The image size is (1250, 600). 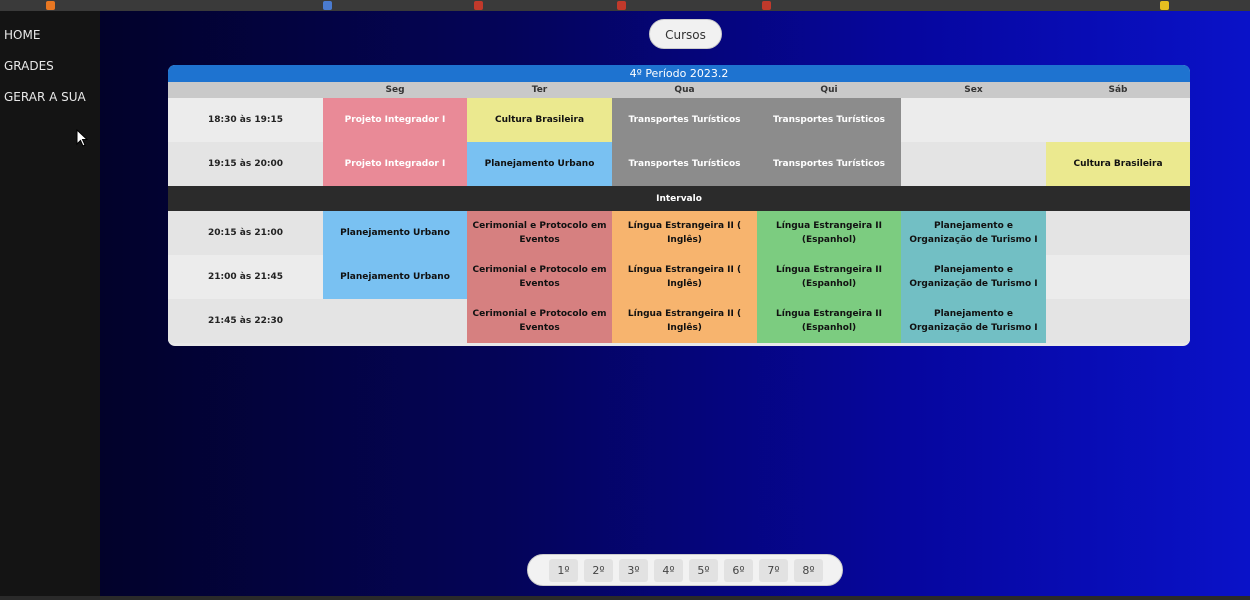 I want to click on day-header-qua: Qua, so click(x=684, y=90).